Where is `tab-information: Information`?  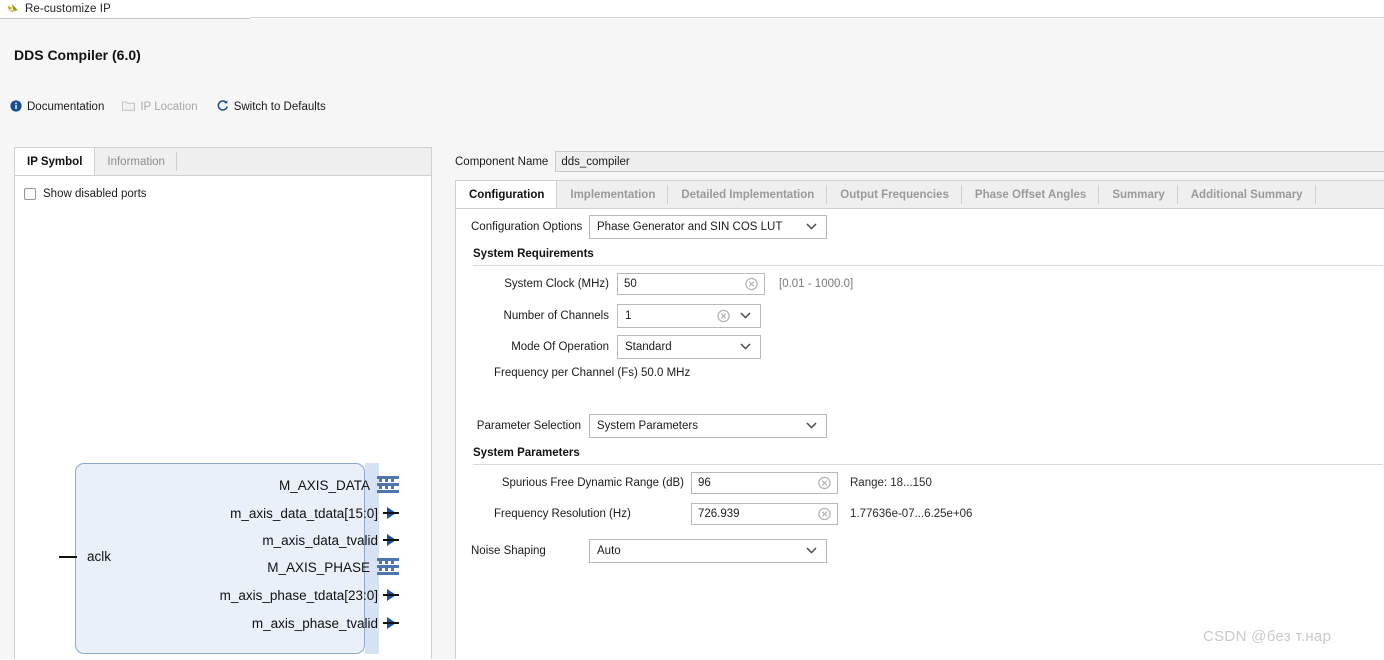 tab-information: Information is located at coordinates (136, 161).